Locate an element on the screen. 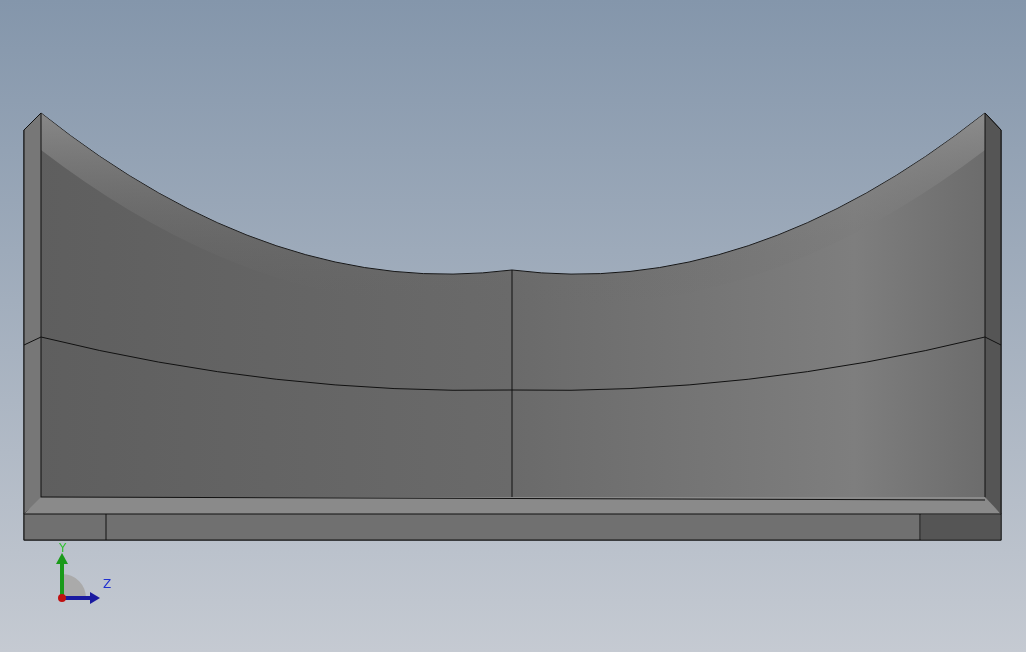 The width and height of the screenshot is (1026, 652). y-axis-label: Y is located at coordinates (63, 548).